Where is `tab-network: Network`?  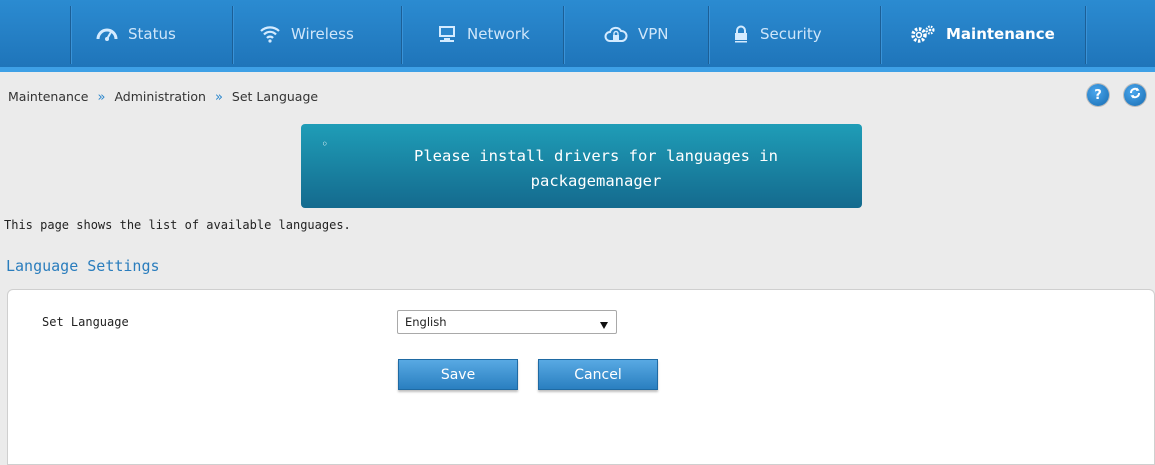 tab-network: Network is located at coordinates (483, 33).